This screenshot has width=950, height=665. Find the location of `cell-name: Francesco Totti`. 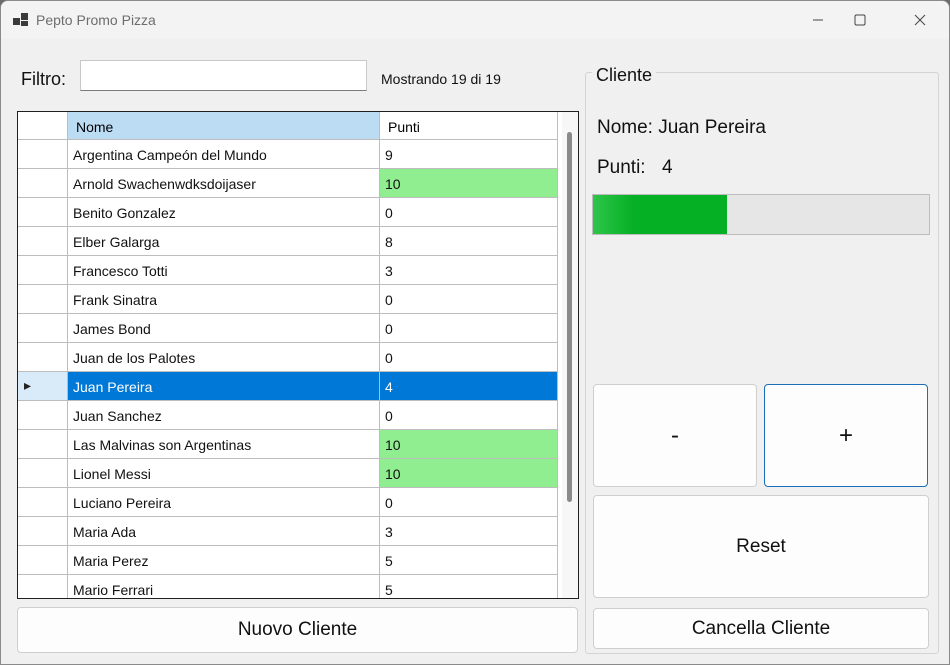

cell-name: Francesco Totti is located at coordinates (224, 270).